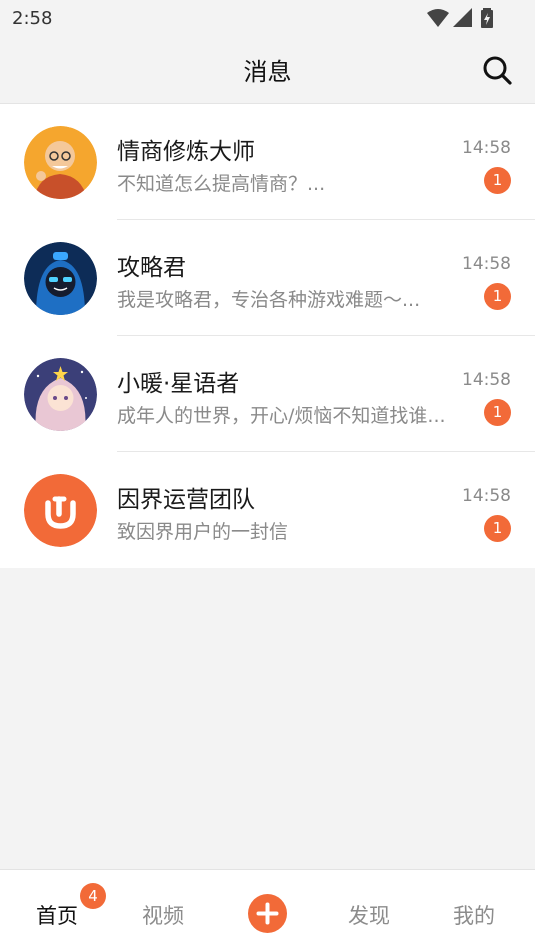 The width and height of the screenshot is (535, 951). What do you see at coordinates (462, 17) in the screenshot?
I see `signal-icon` at bounding box center [462, 17].